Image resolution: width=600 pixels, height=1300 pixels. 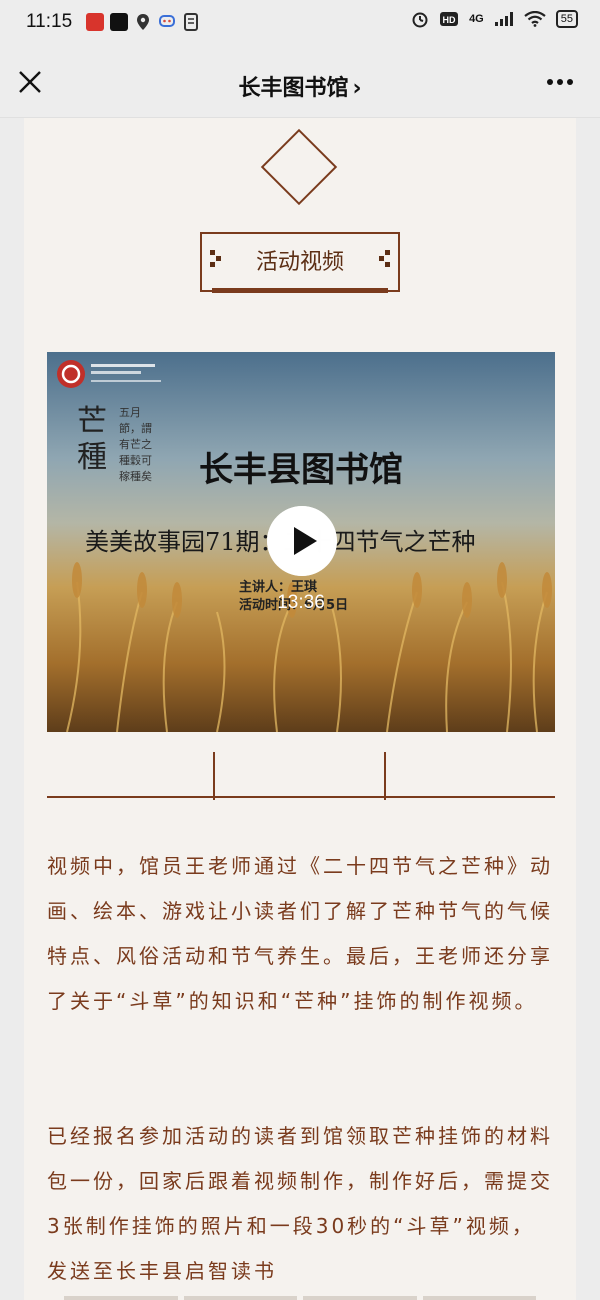 I want to click on divider-vertical-right, so click(x=385, y=776).